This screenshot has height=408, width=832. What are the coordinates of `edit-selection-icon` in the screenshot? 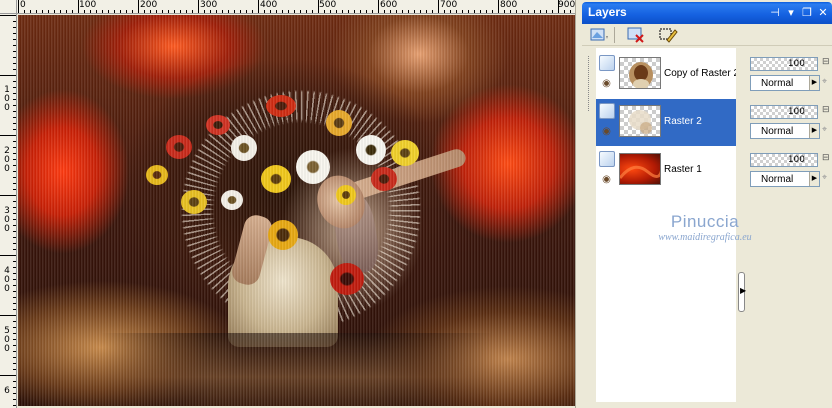 It's located at (668, 35).